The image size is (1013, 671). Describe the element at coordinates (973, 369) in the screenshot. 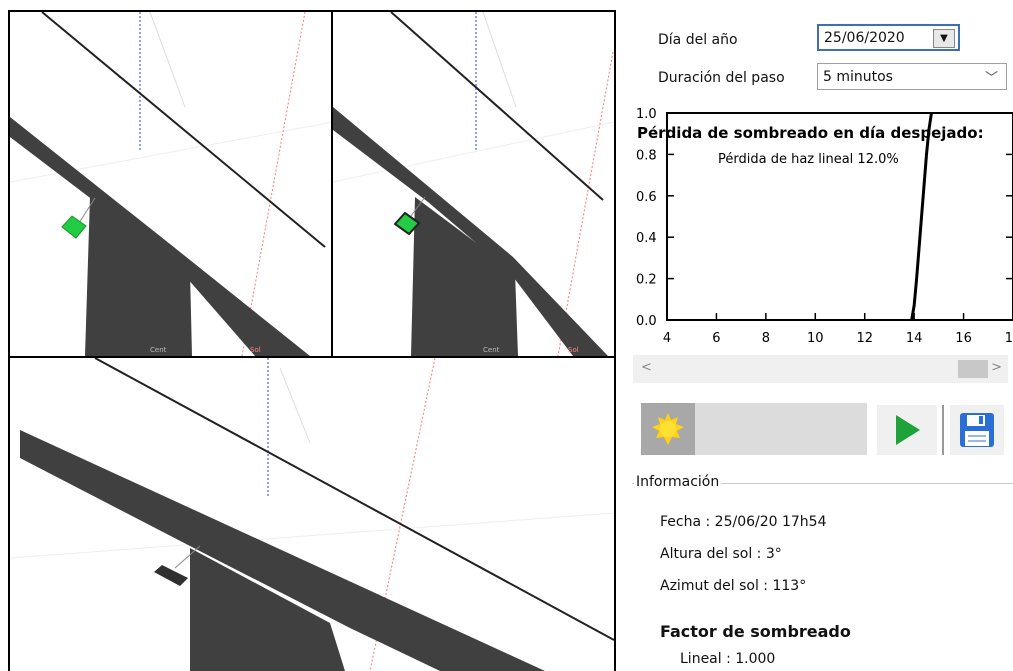

I see `scroll-thumb` at that location.